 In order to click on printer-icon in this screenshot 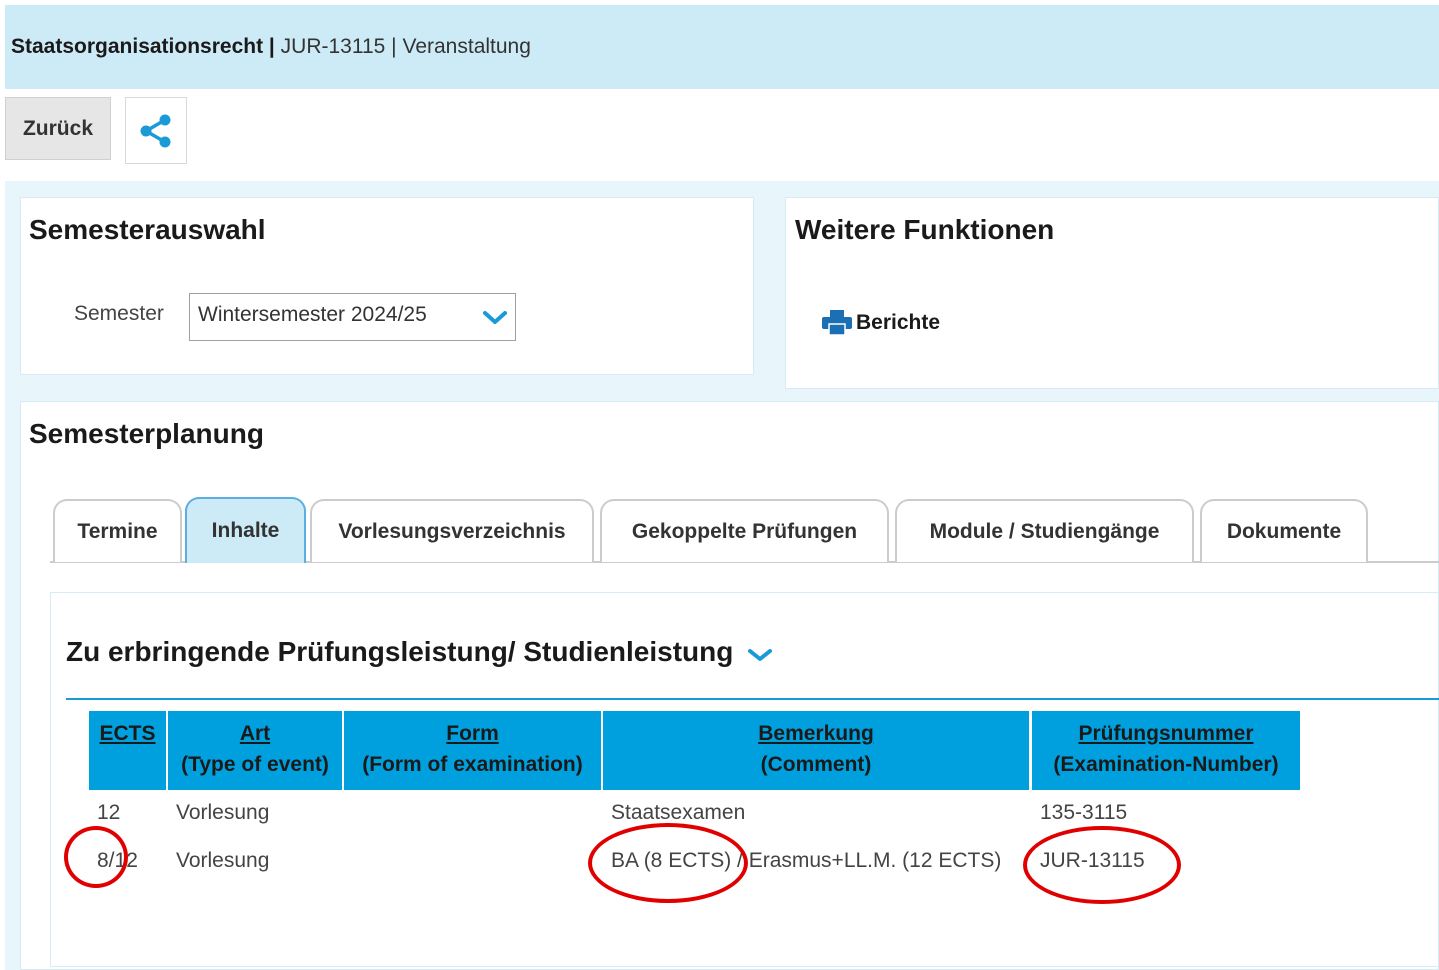, I will do `click(837, 323)`.